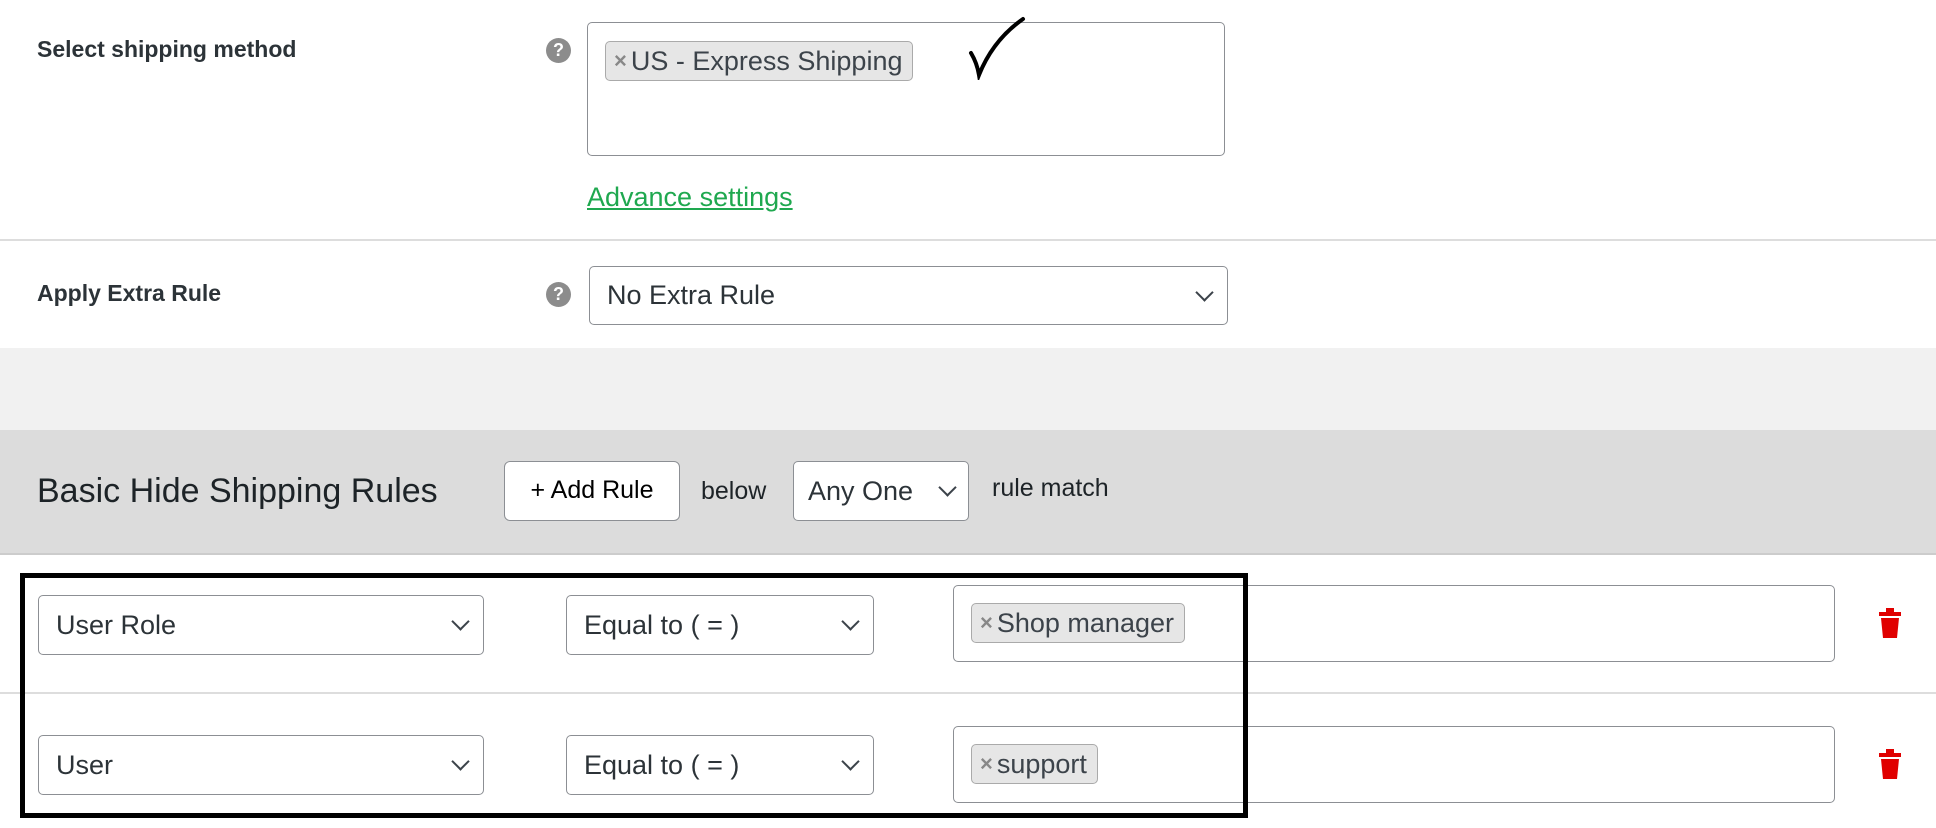 This screenshot has height=828, width=1936. I want to click on remove-tag-icon: ×, so click(620, 61).